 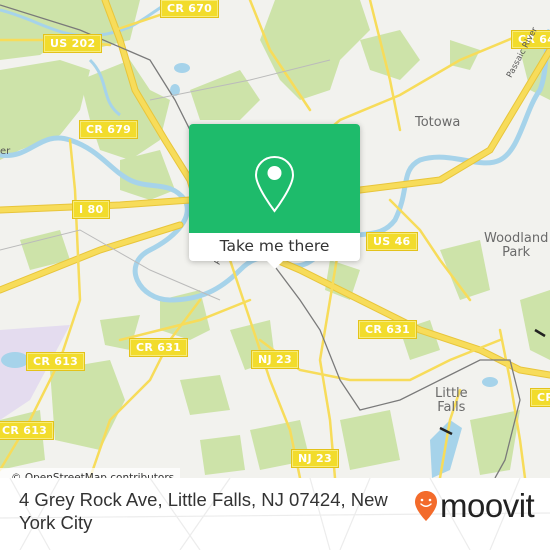 I want to click on moovit-logo: moovit, so click(x=474, y=505).